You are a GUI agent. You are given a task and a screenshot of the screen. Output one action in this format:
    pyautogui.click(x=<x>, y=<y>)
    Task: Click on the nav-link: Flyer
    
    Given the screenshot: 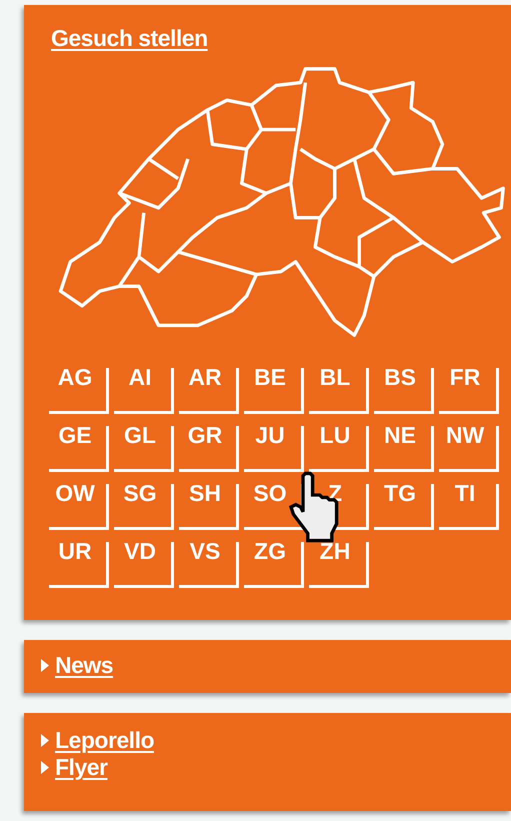 What is the action you would take?
    pyautogui.click(x=81, y=767)
    